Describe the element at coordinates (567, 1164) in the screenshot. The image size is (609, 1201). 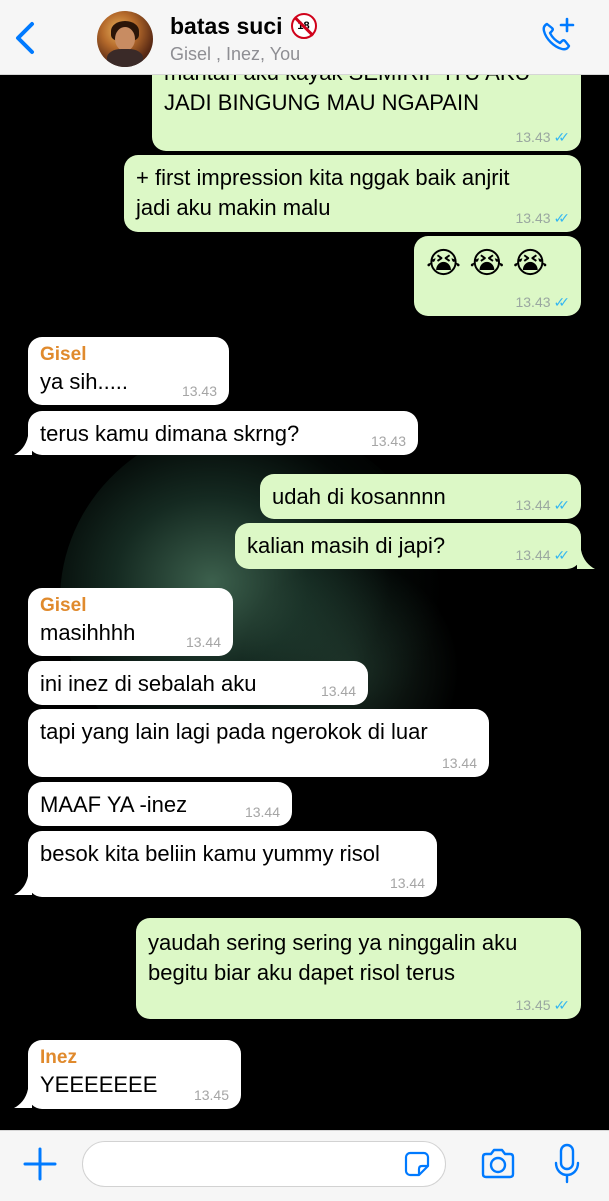
I see `microphone-icon` at that location.